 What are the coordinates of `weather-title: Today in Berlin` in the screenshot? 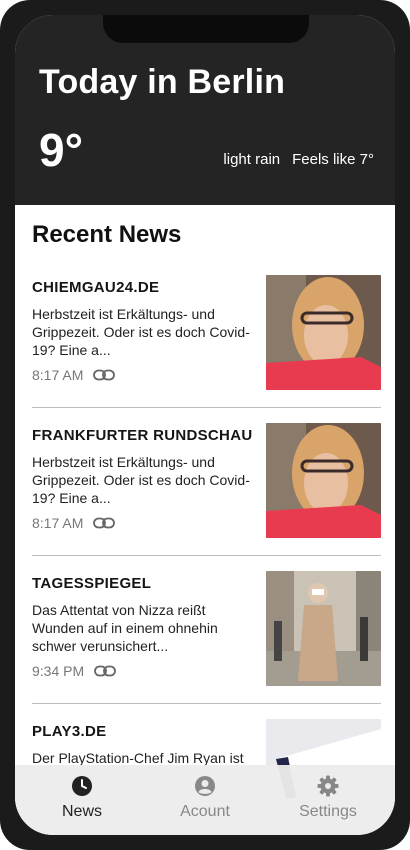 It's located at (162, 82).